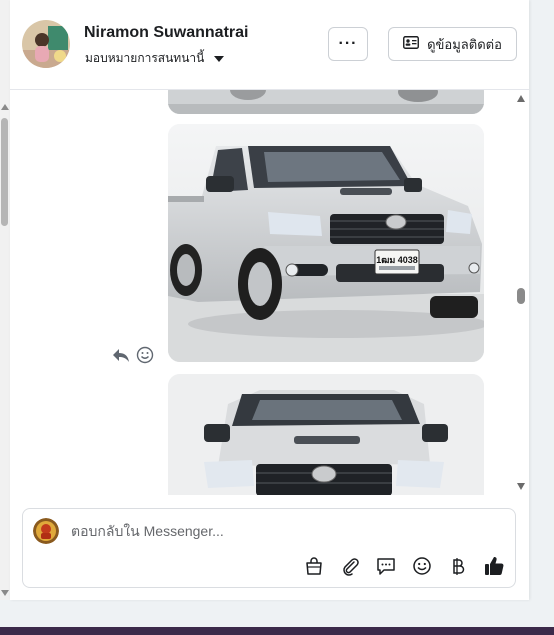  I want to click on thread-scrollbar, so click(521, 292).